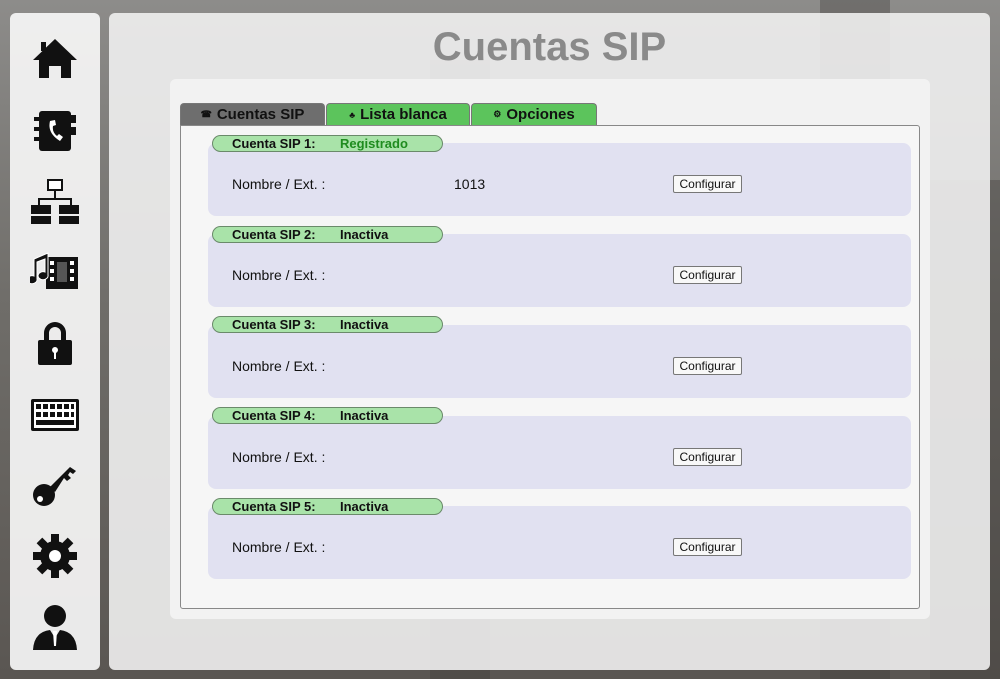  Describe the element at coordinates (274, 143) in the screenshot. I see `account-label: Cuenta SIP 1:` at that location.